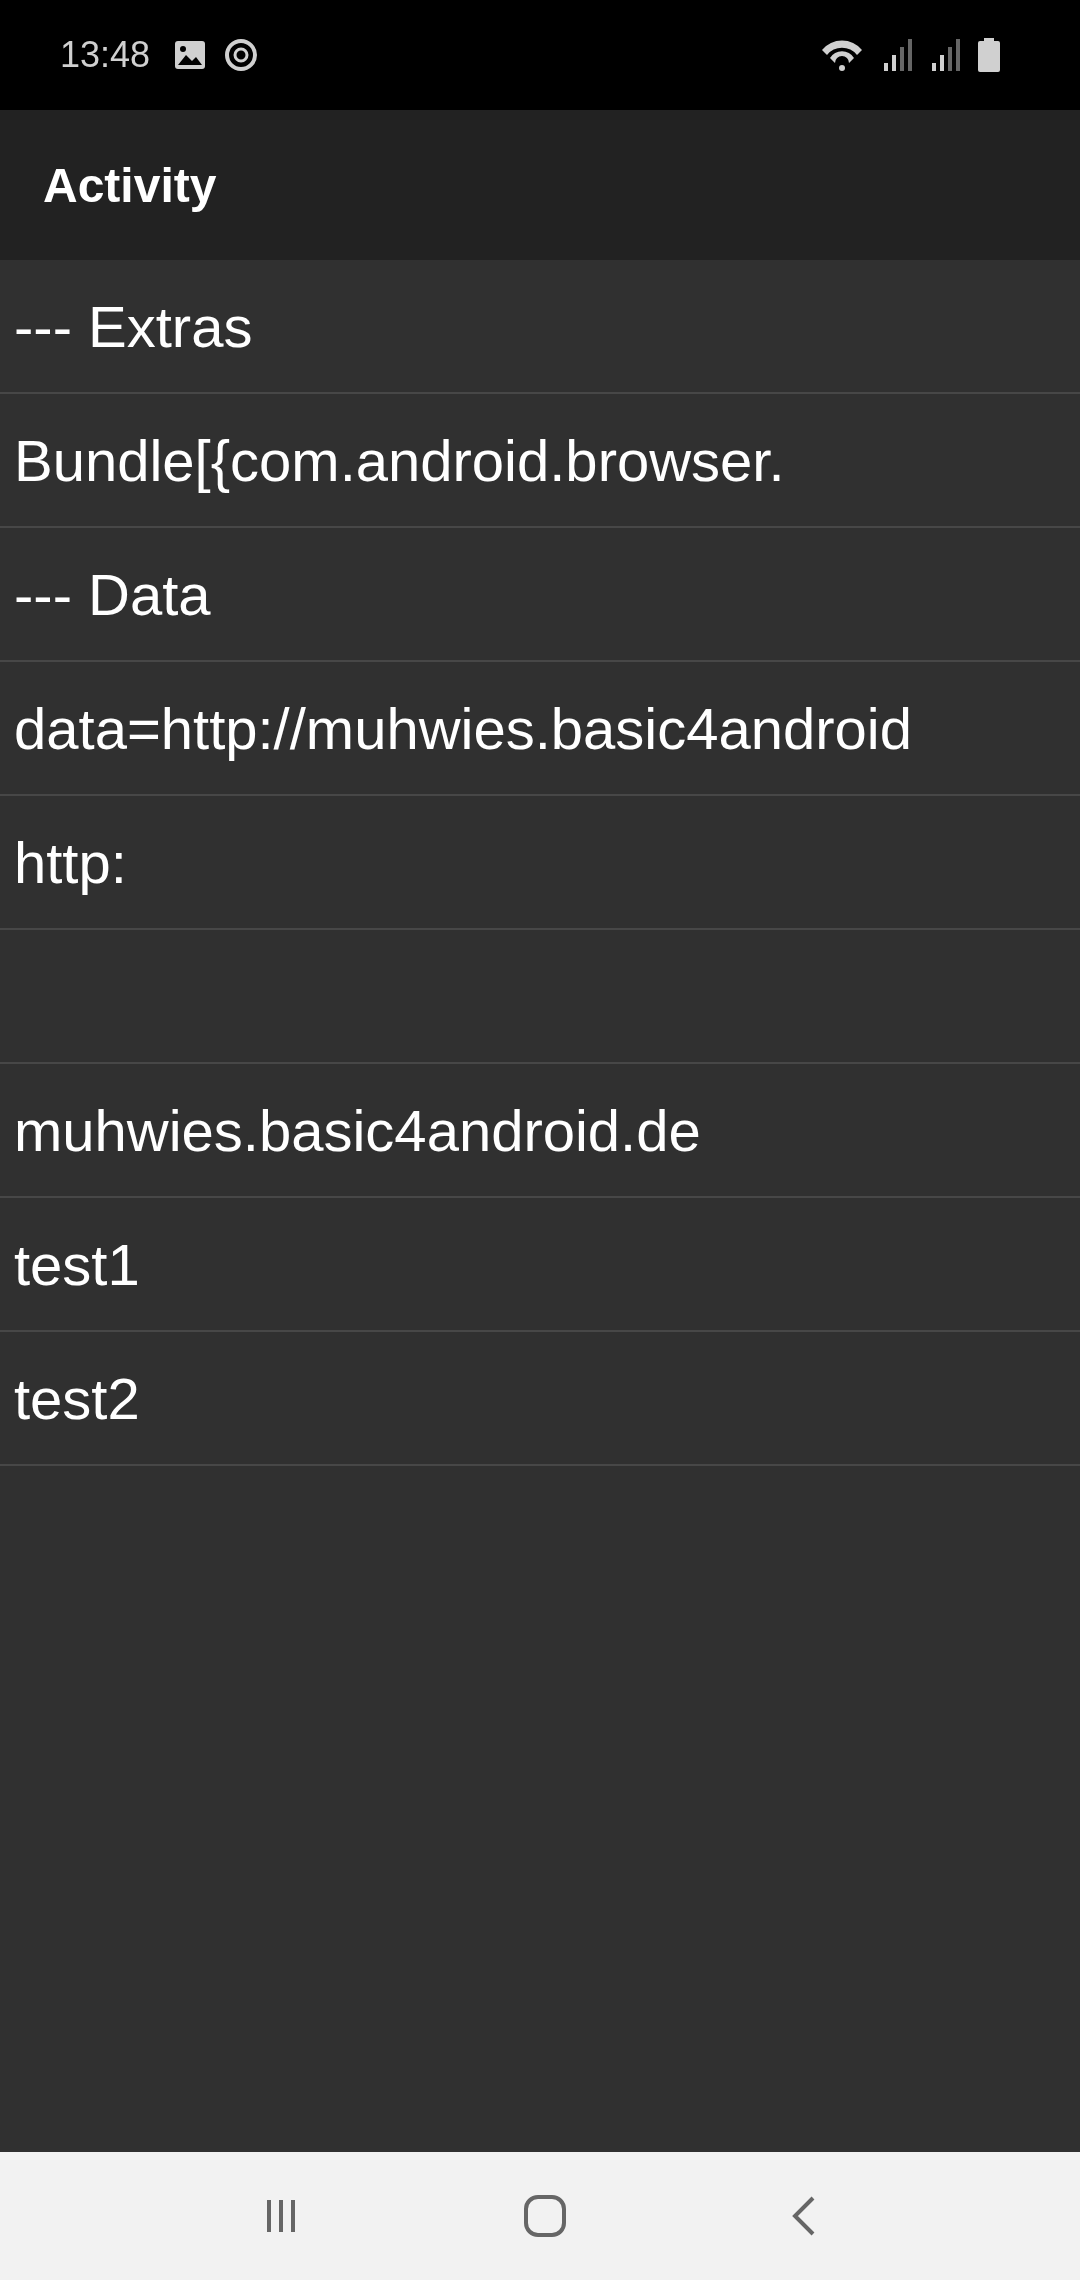 Image resolution: width=1080 pixels, height=2280 pixels. I want to click on battery-icon, so click(989, 55).